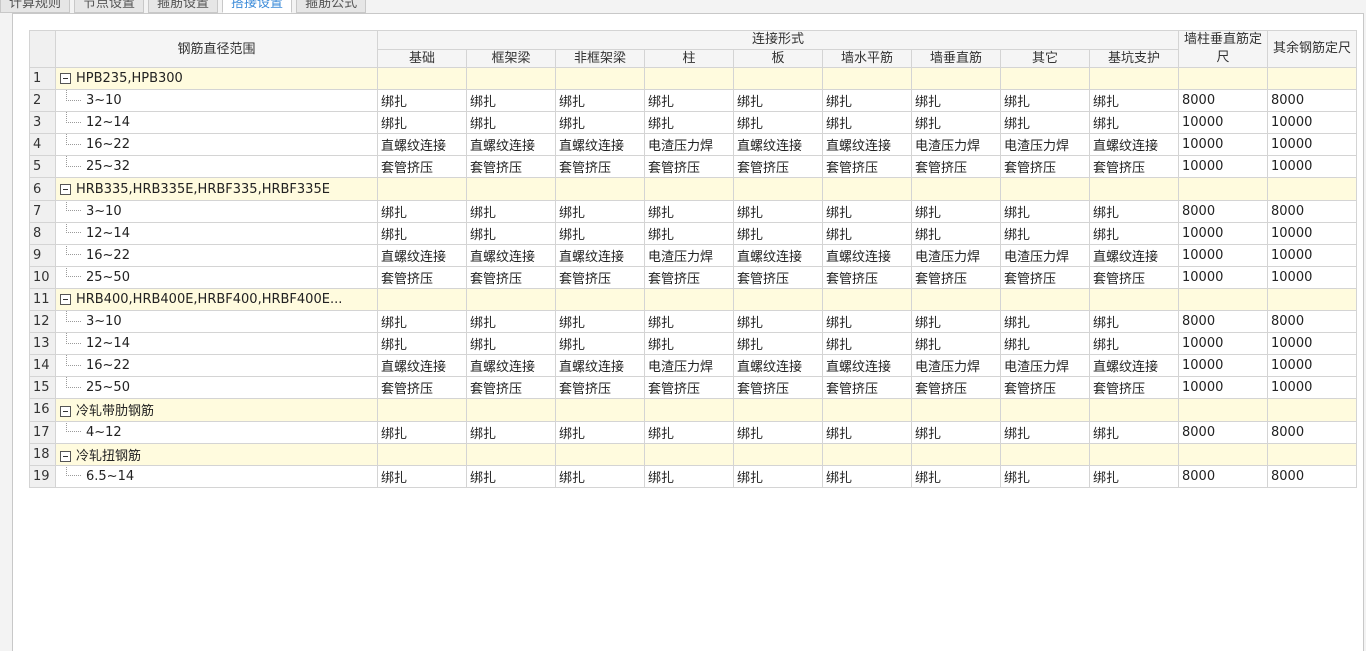 The image size is (1366, 651). Describe the element at coordinates (689, 277) in the screenshot. I see `conn-cell-柱: 套管挤压` at that location.